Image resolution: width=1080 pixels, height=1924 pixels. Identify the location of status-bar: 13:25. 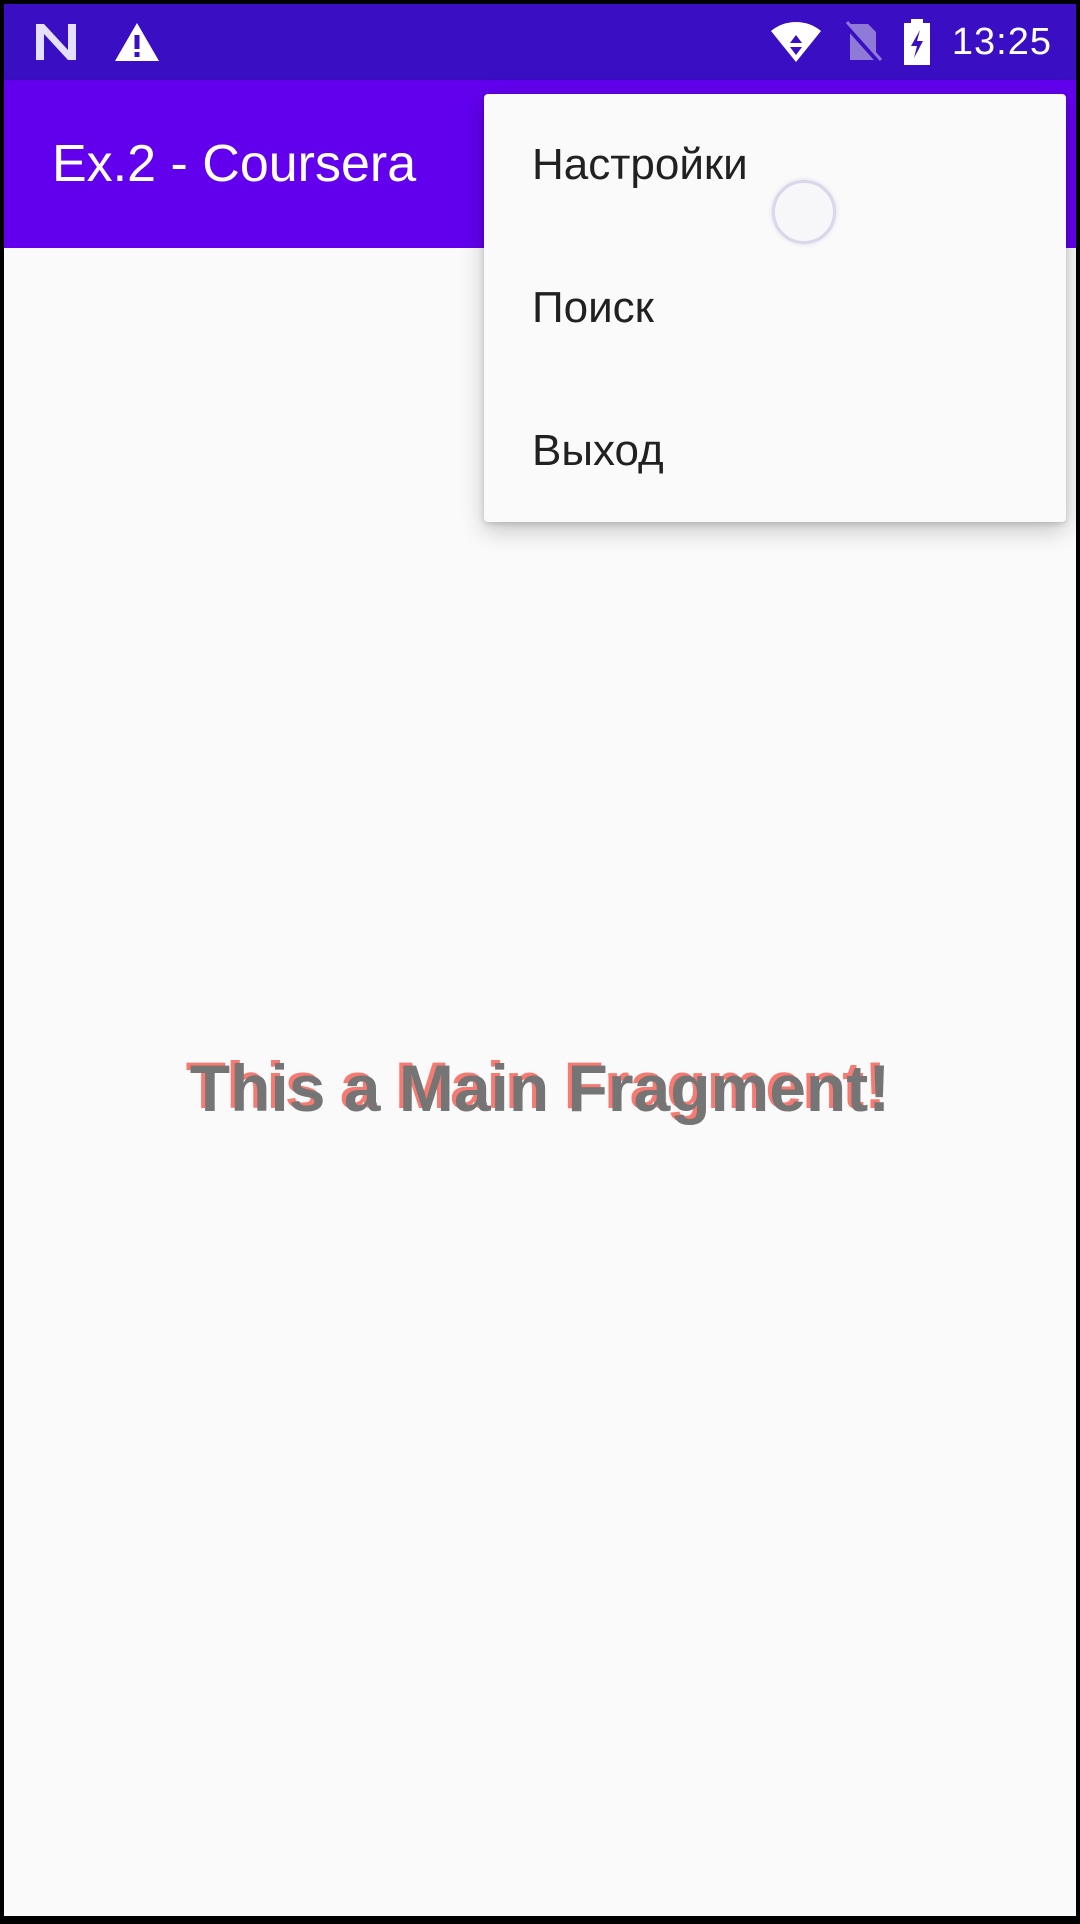
(540, 42).